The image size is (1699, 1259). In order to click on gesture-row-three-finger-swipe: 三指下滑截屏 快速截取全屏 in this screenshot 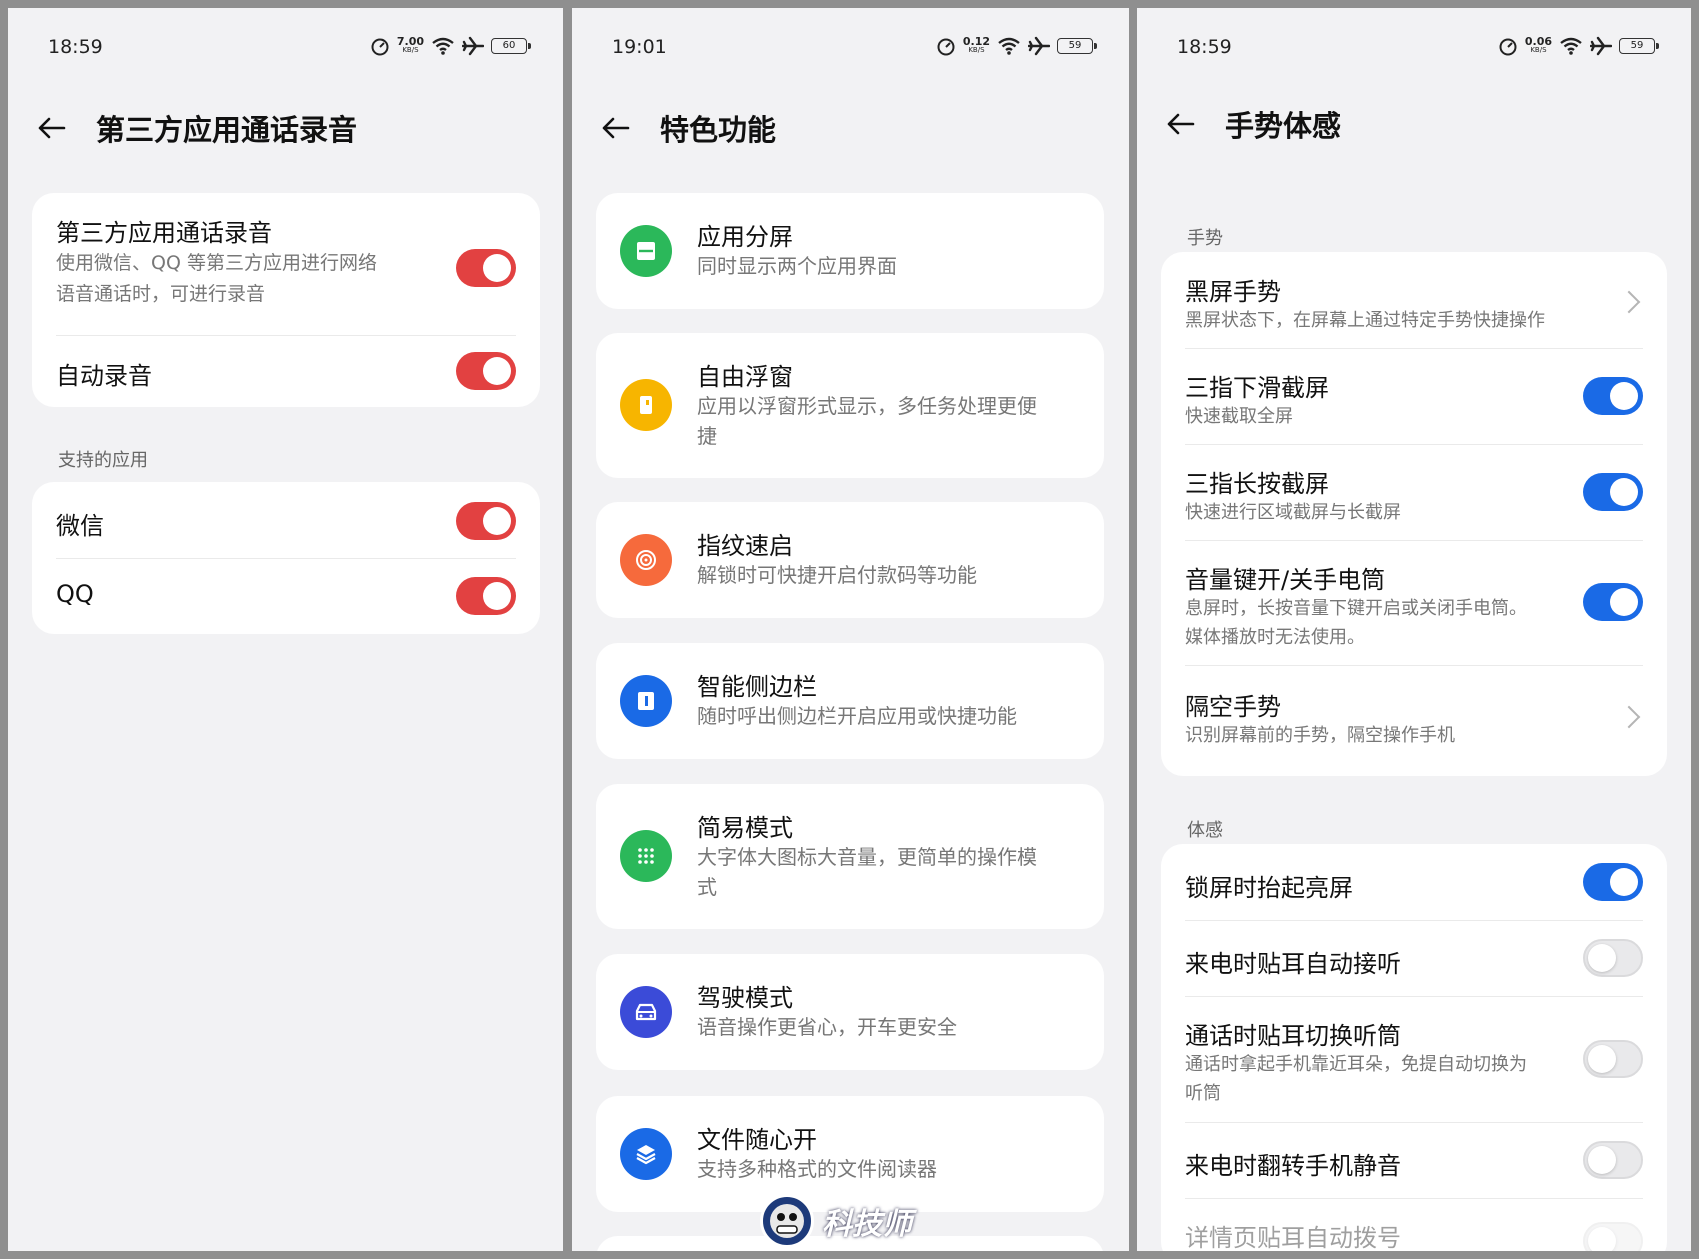, I will do `click(1414, 396)`.